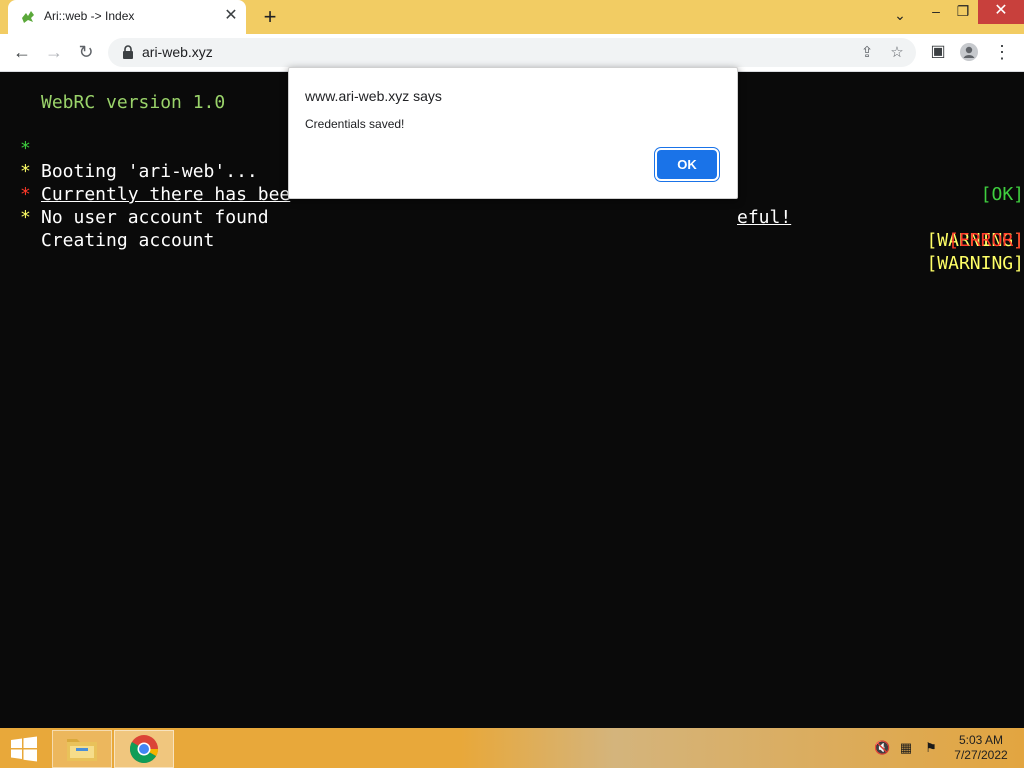 The width and height of the screenshot is (1024, 768). I want to click on chrome-taskbar-button, so click(144, 749).